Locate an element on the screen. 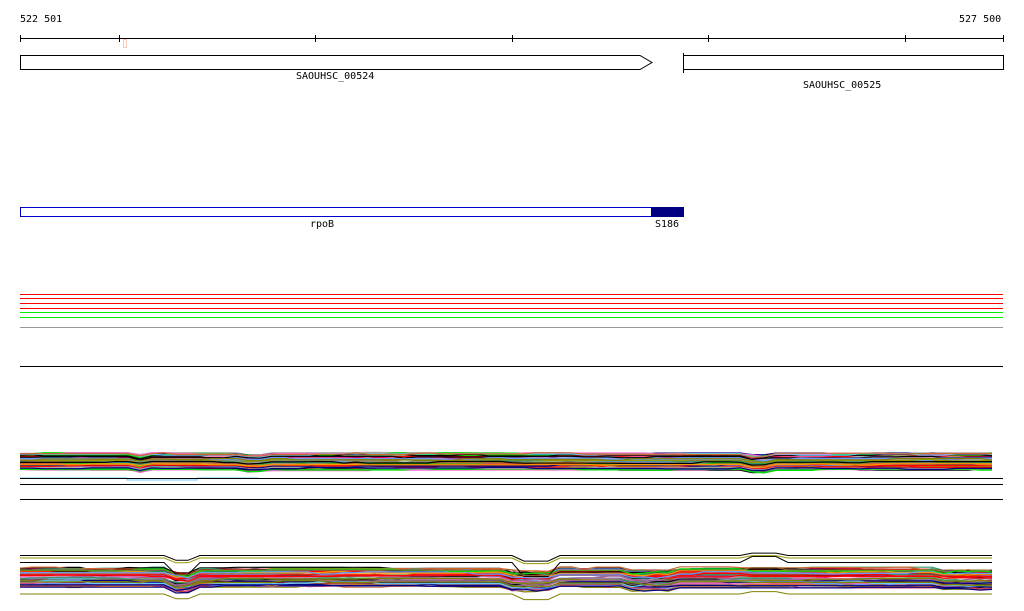  feature-label-rpob: rpoB is located at coordinates (322, 224).